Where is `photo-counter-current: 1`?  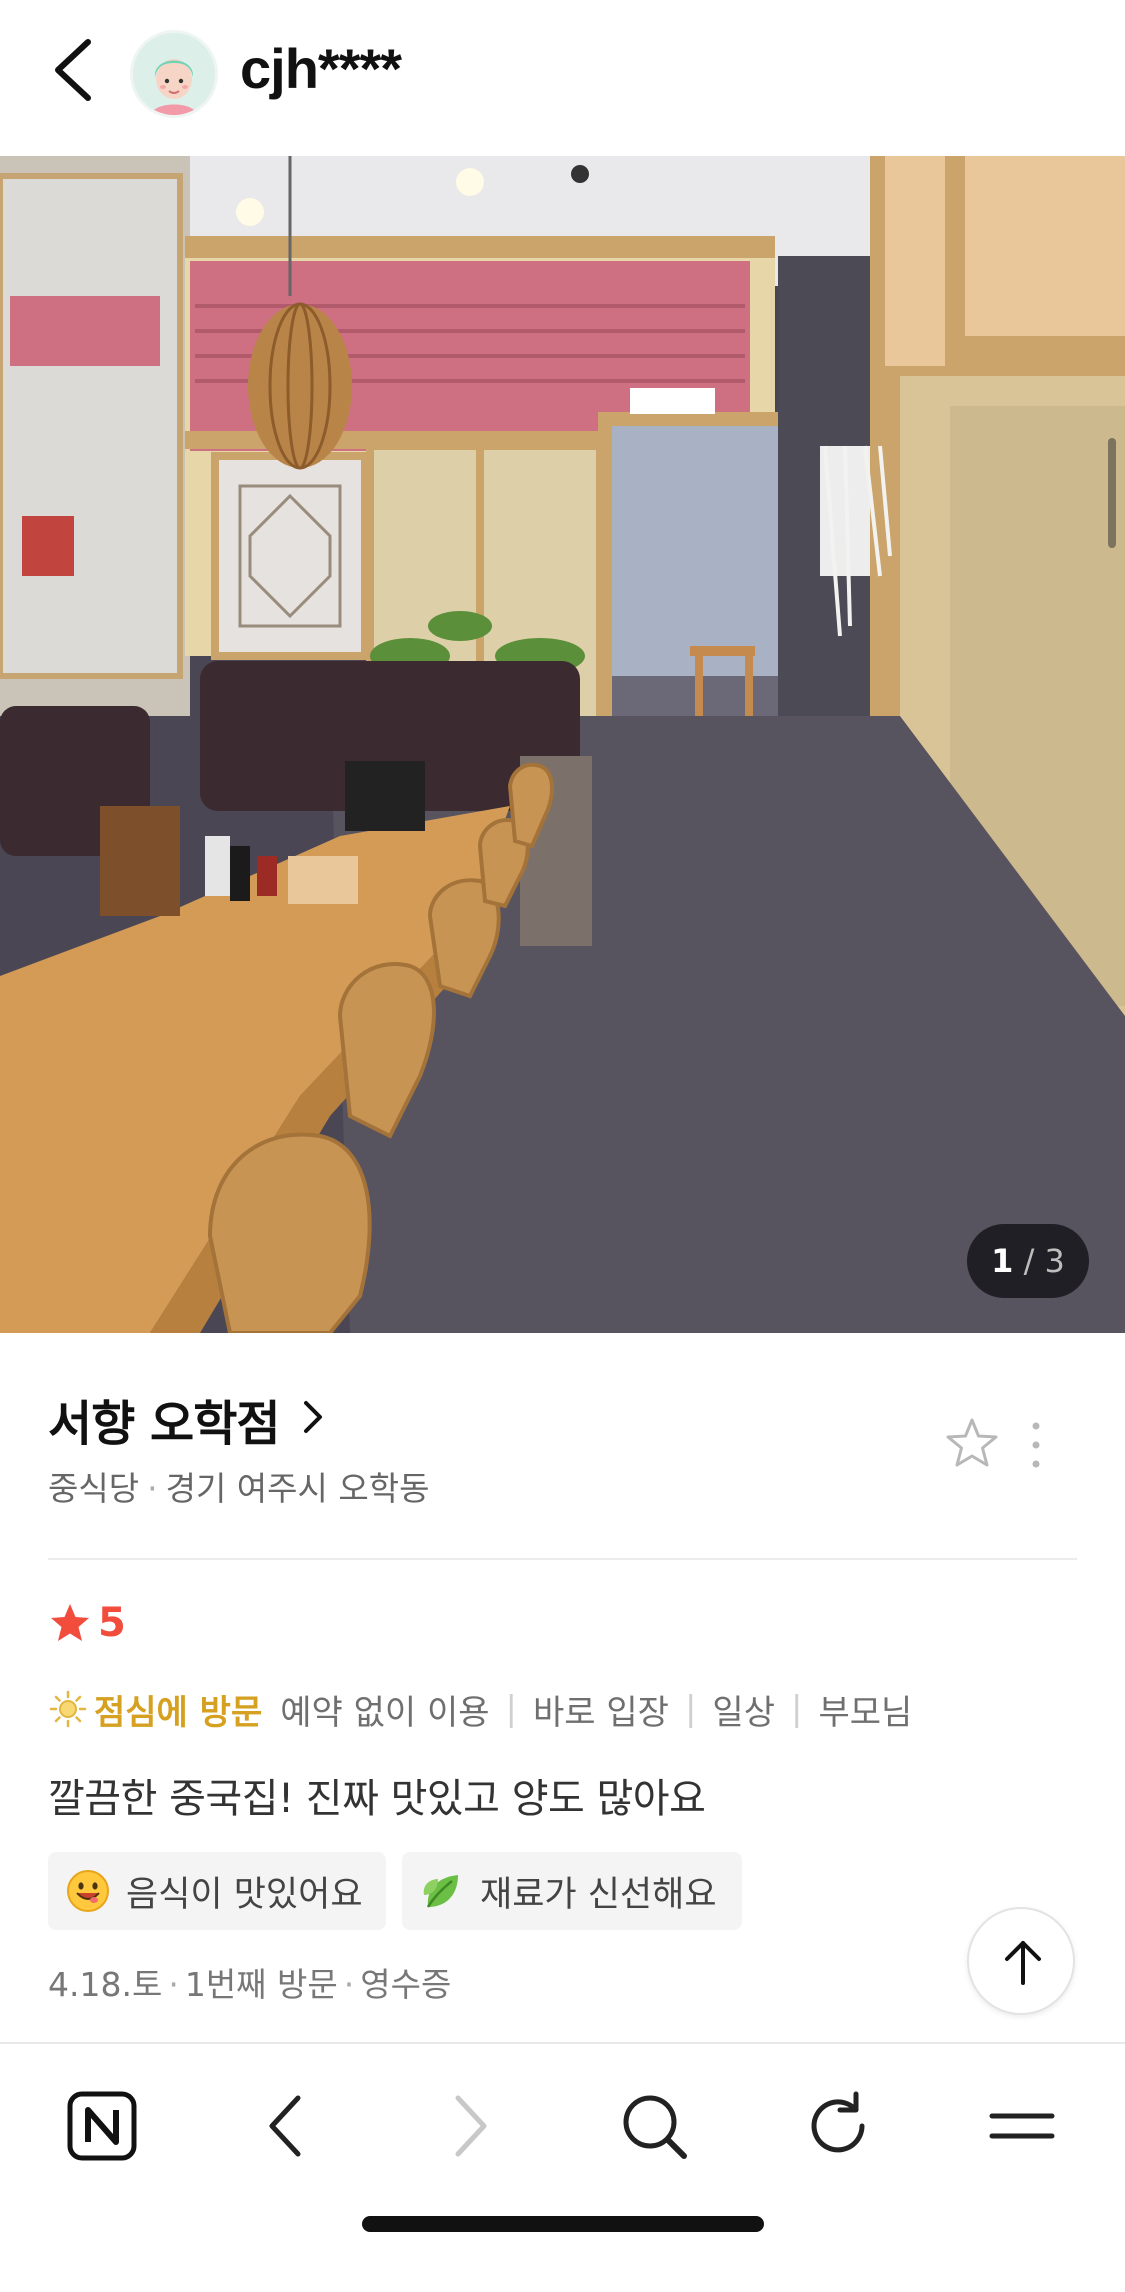
photo-counter-current: 1 is located at coordinates (1002, 1261).